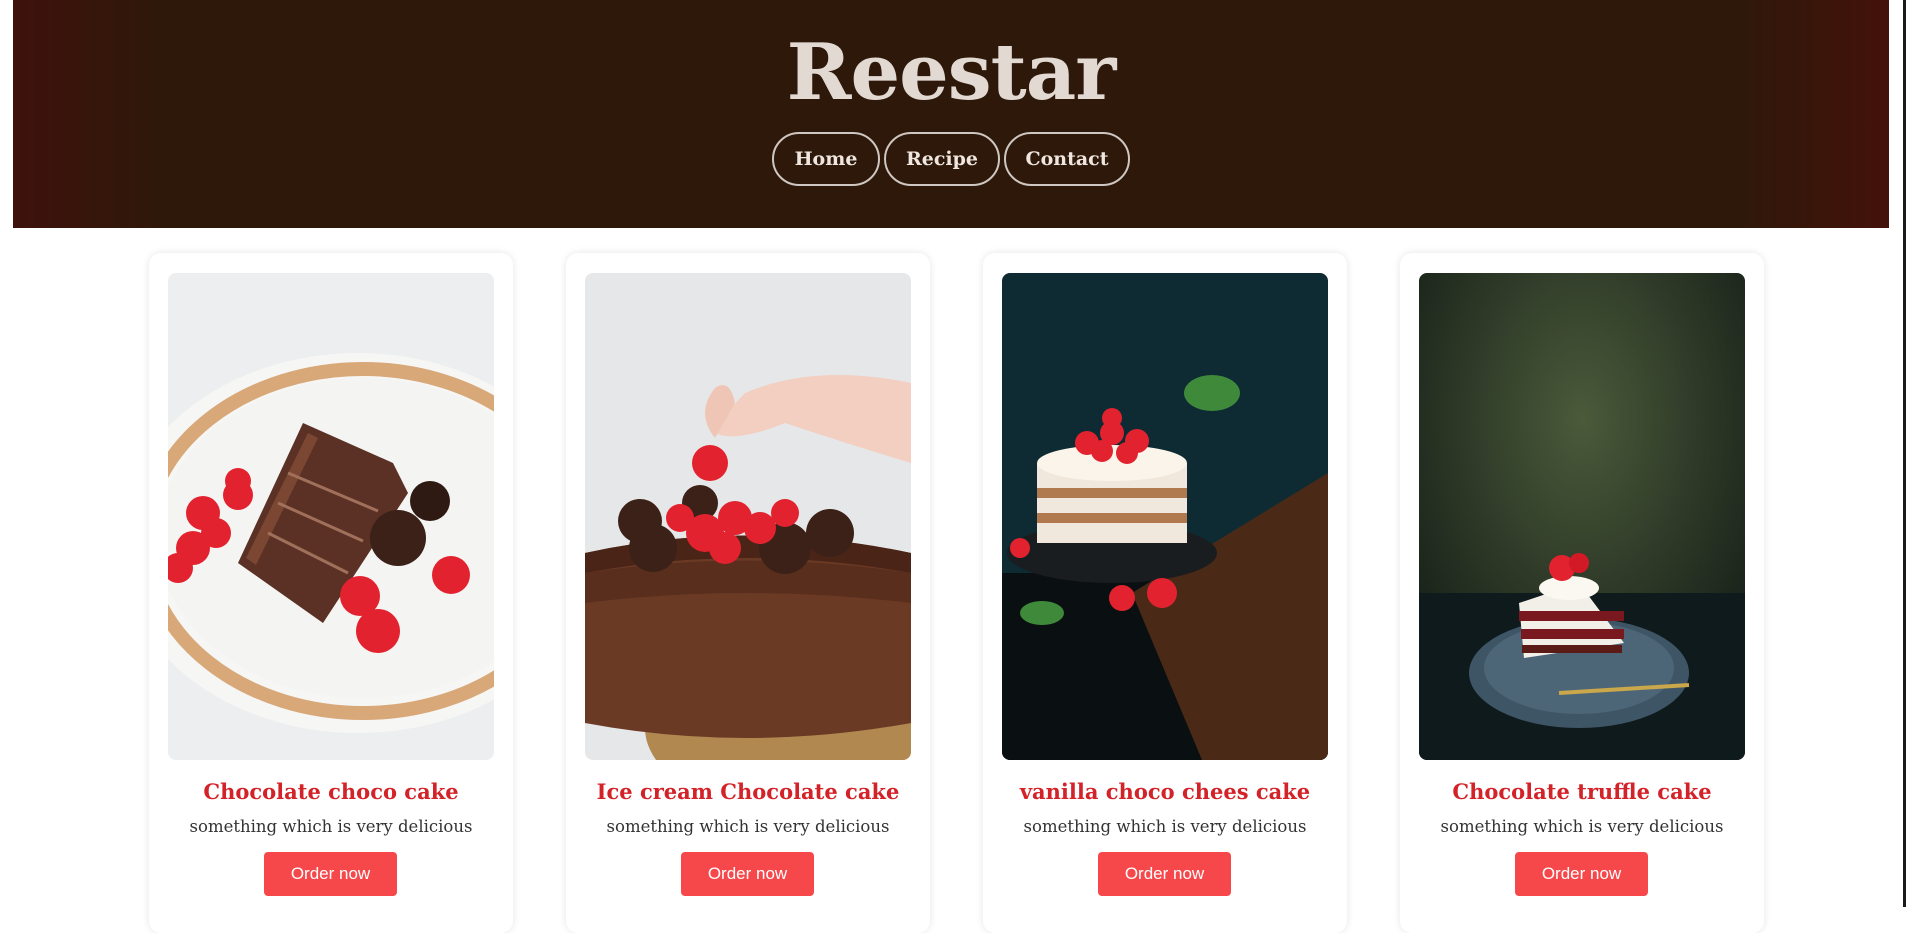  I want to click on card-image-vanilla-choco-cheese-cake, so click(1165, 516).